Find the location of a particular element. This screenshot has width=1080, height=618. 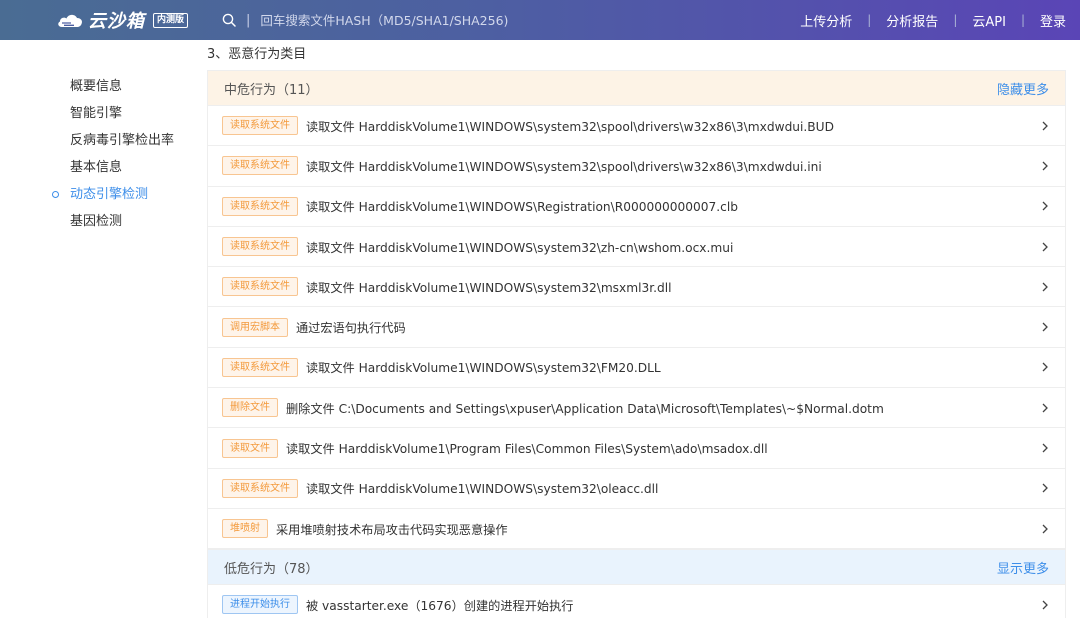

report-sidebar: 概要信息 智能引擎 反病毒引擎检出率 基本信息 动态引擎检测 基因检测 is located at coordinates (127, 157).